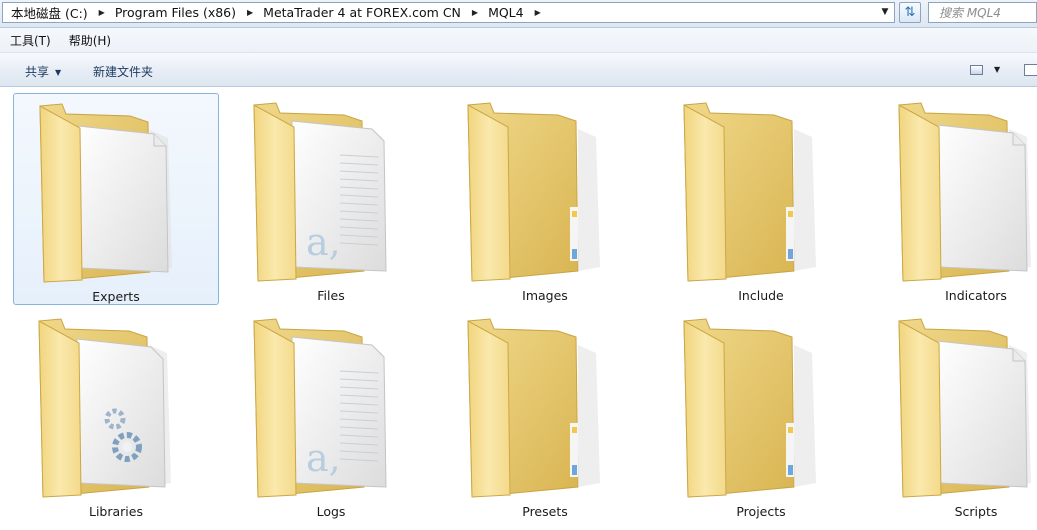  I want to click on folder-experts: Experts, so click(116, 199).